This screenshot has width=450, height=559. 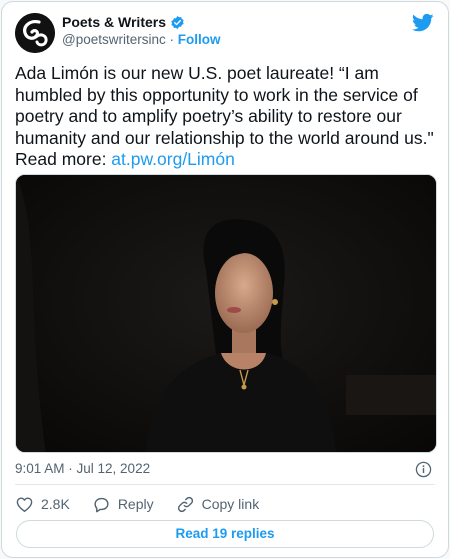 I want to click on timestamp: 9:01 AM · Jul 12, 2022, so click(x=82, y=468).